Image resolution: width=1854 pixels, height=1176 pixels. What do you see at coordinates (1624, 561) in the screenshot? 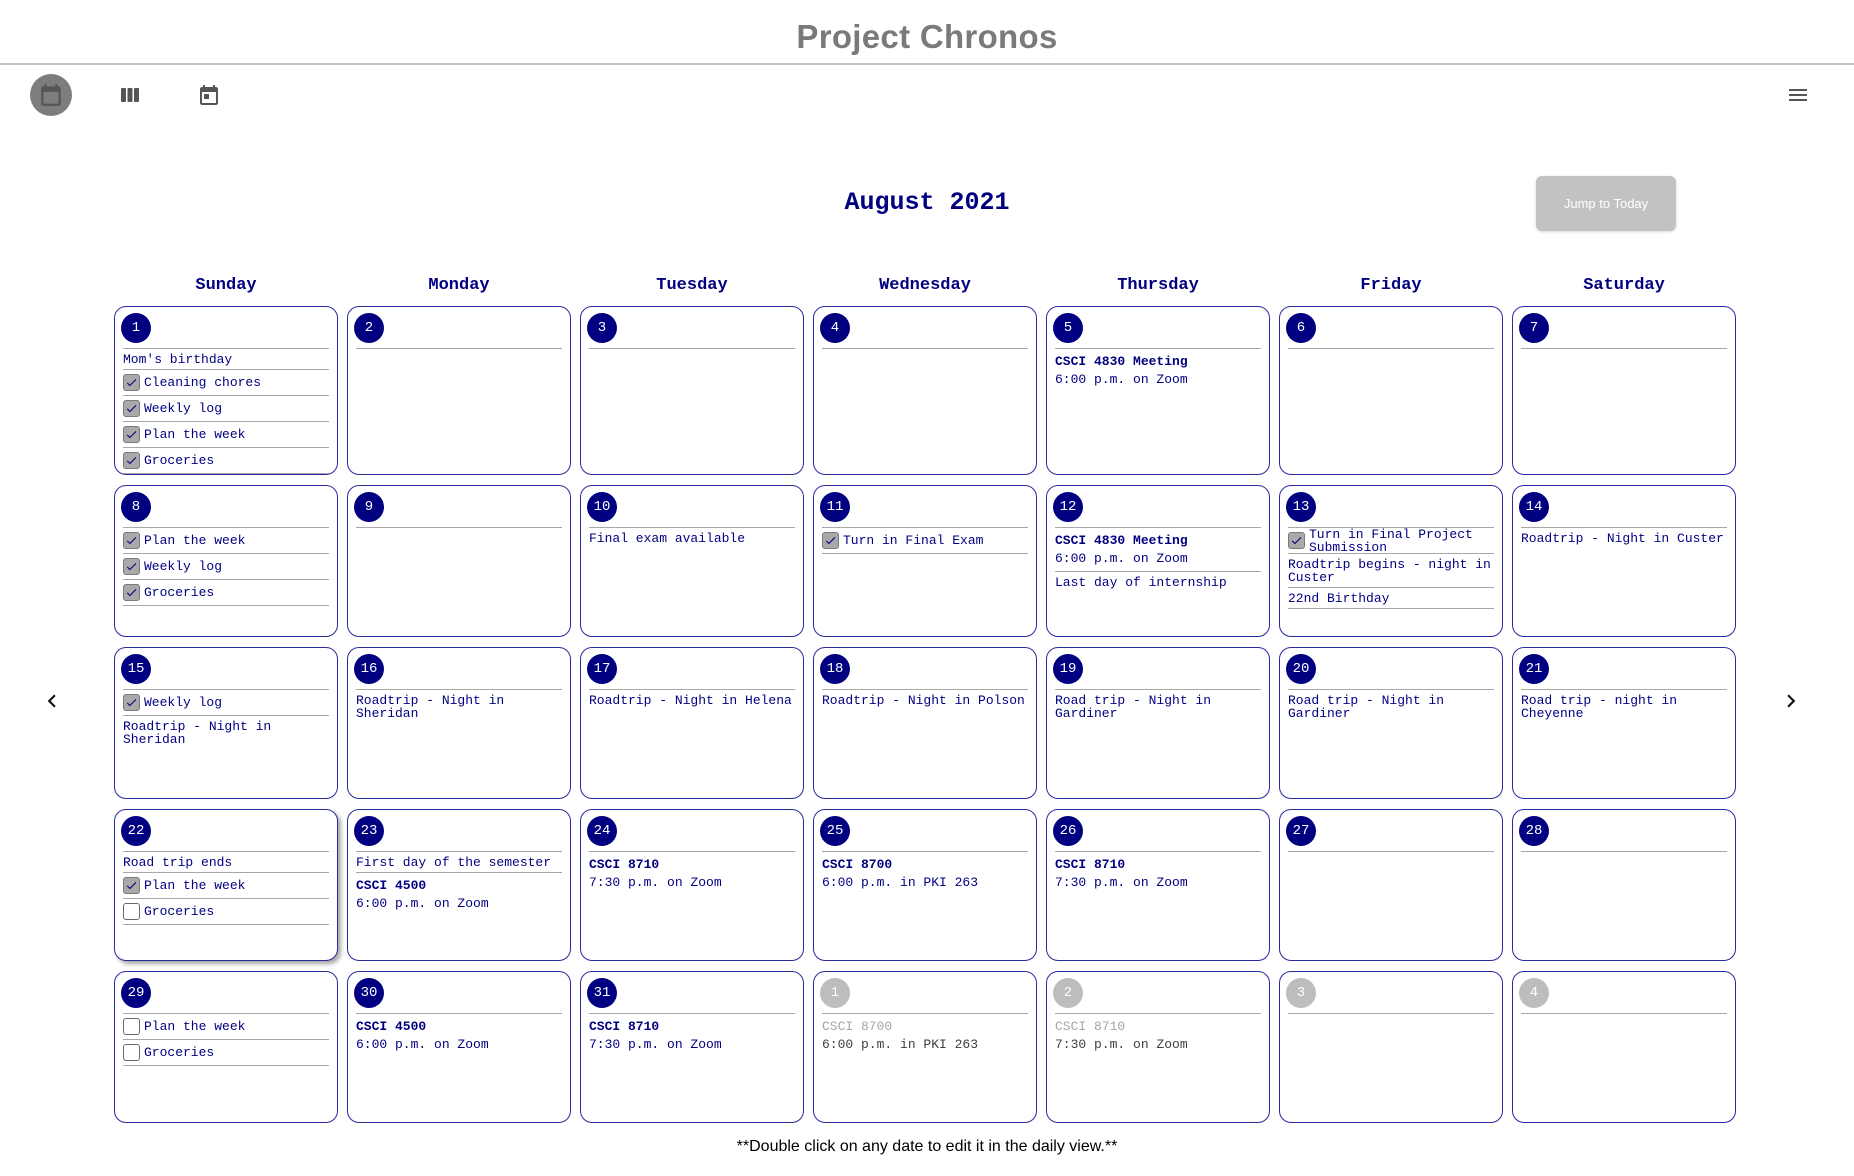
I see `day-cell: 14 Roadtrip - Night in Custer` at bounding box center [1624, 561].